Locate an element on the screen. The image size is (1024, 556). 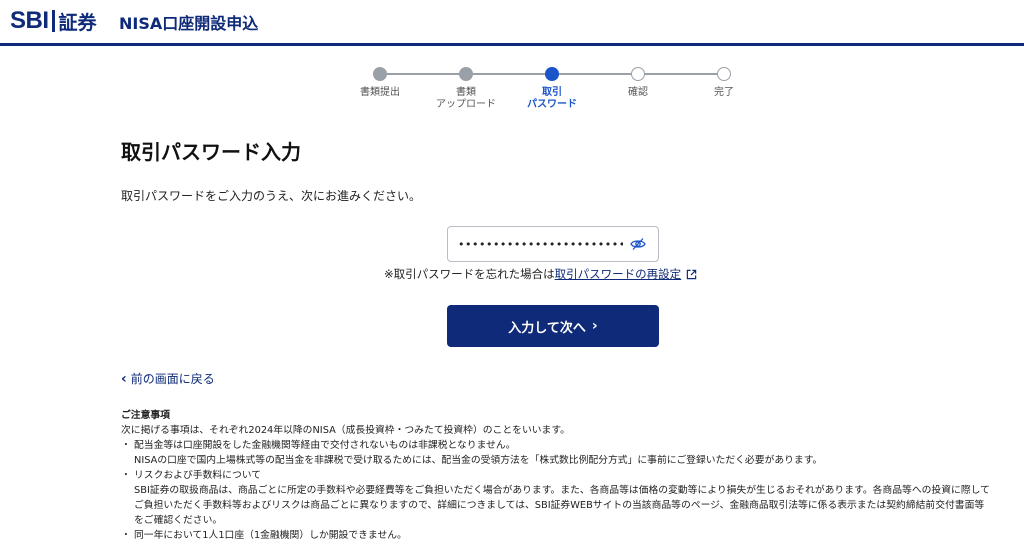
app-title: NISA口座開設申込 is located at coordinates (189, 23).